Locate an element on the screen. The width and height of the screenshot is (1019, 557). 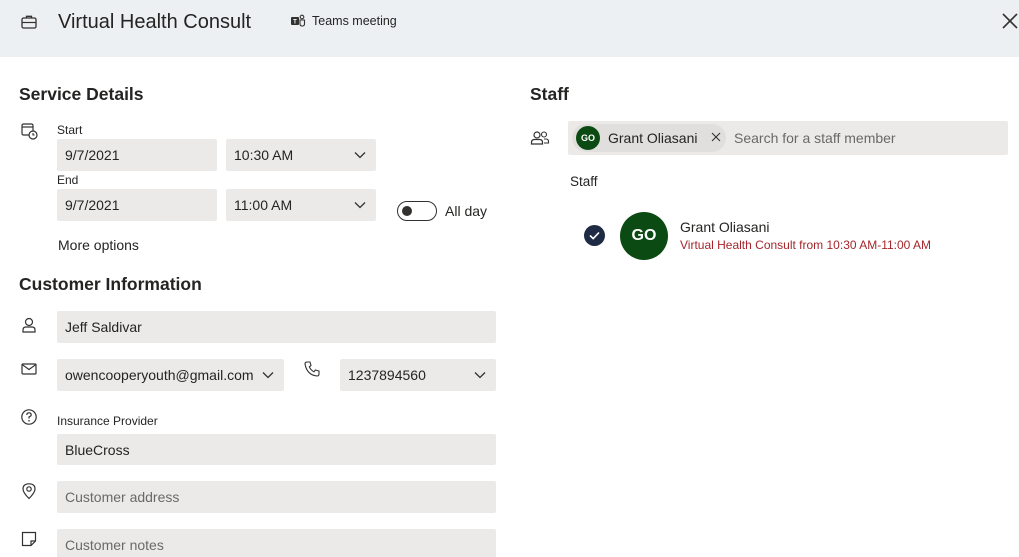
person-icon is located at coordinates (29, 325).